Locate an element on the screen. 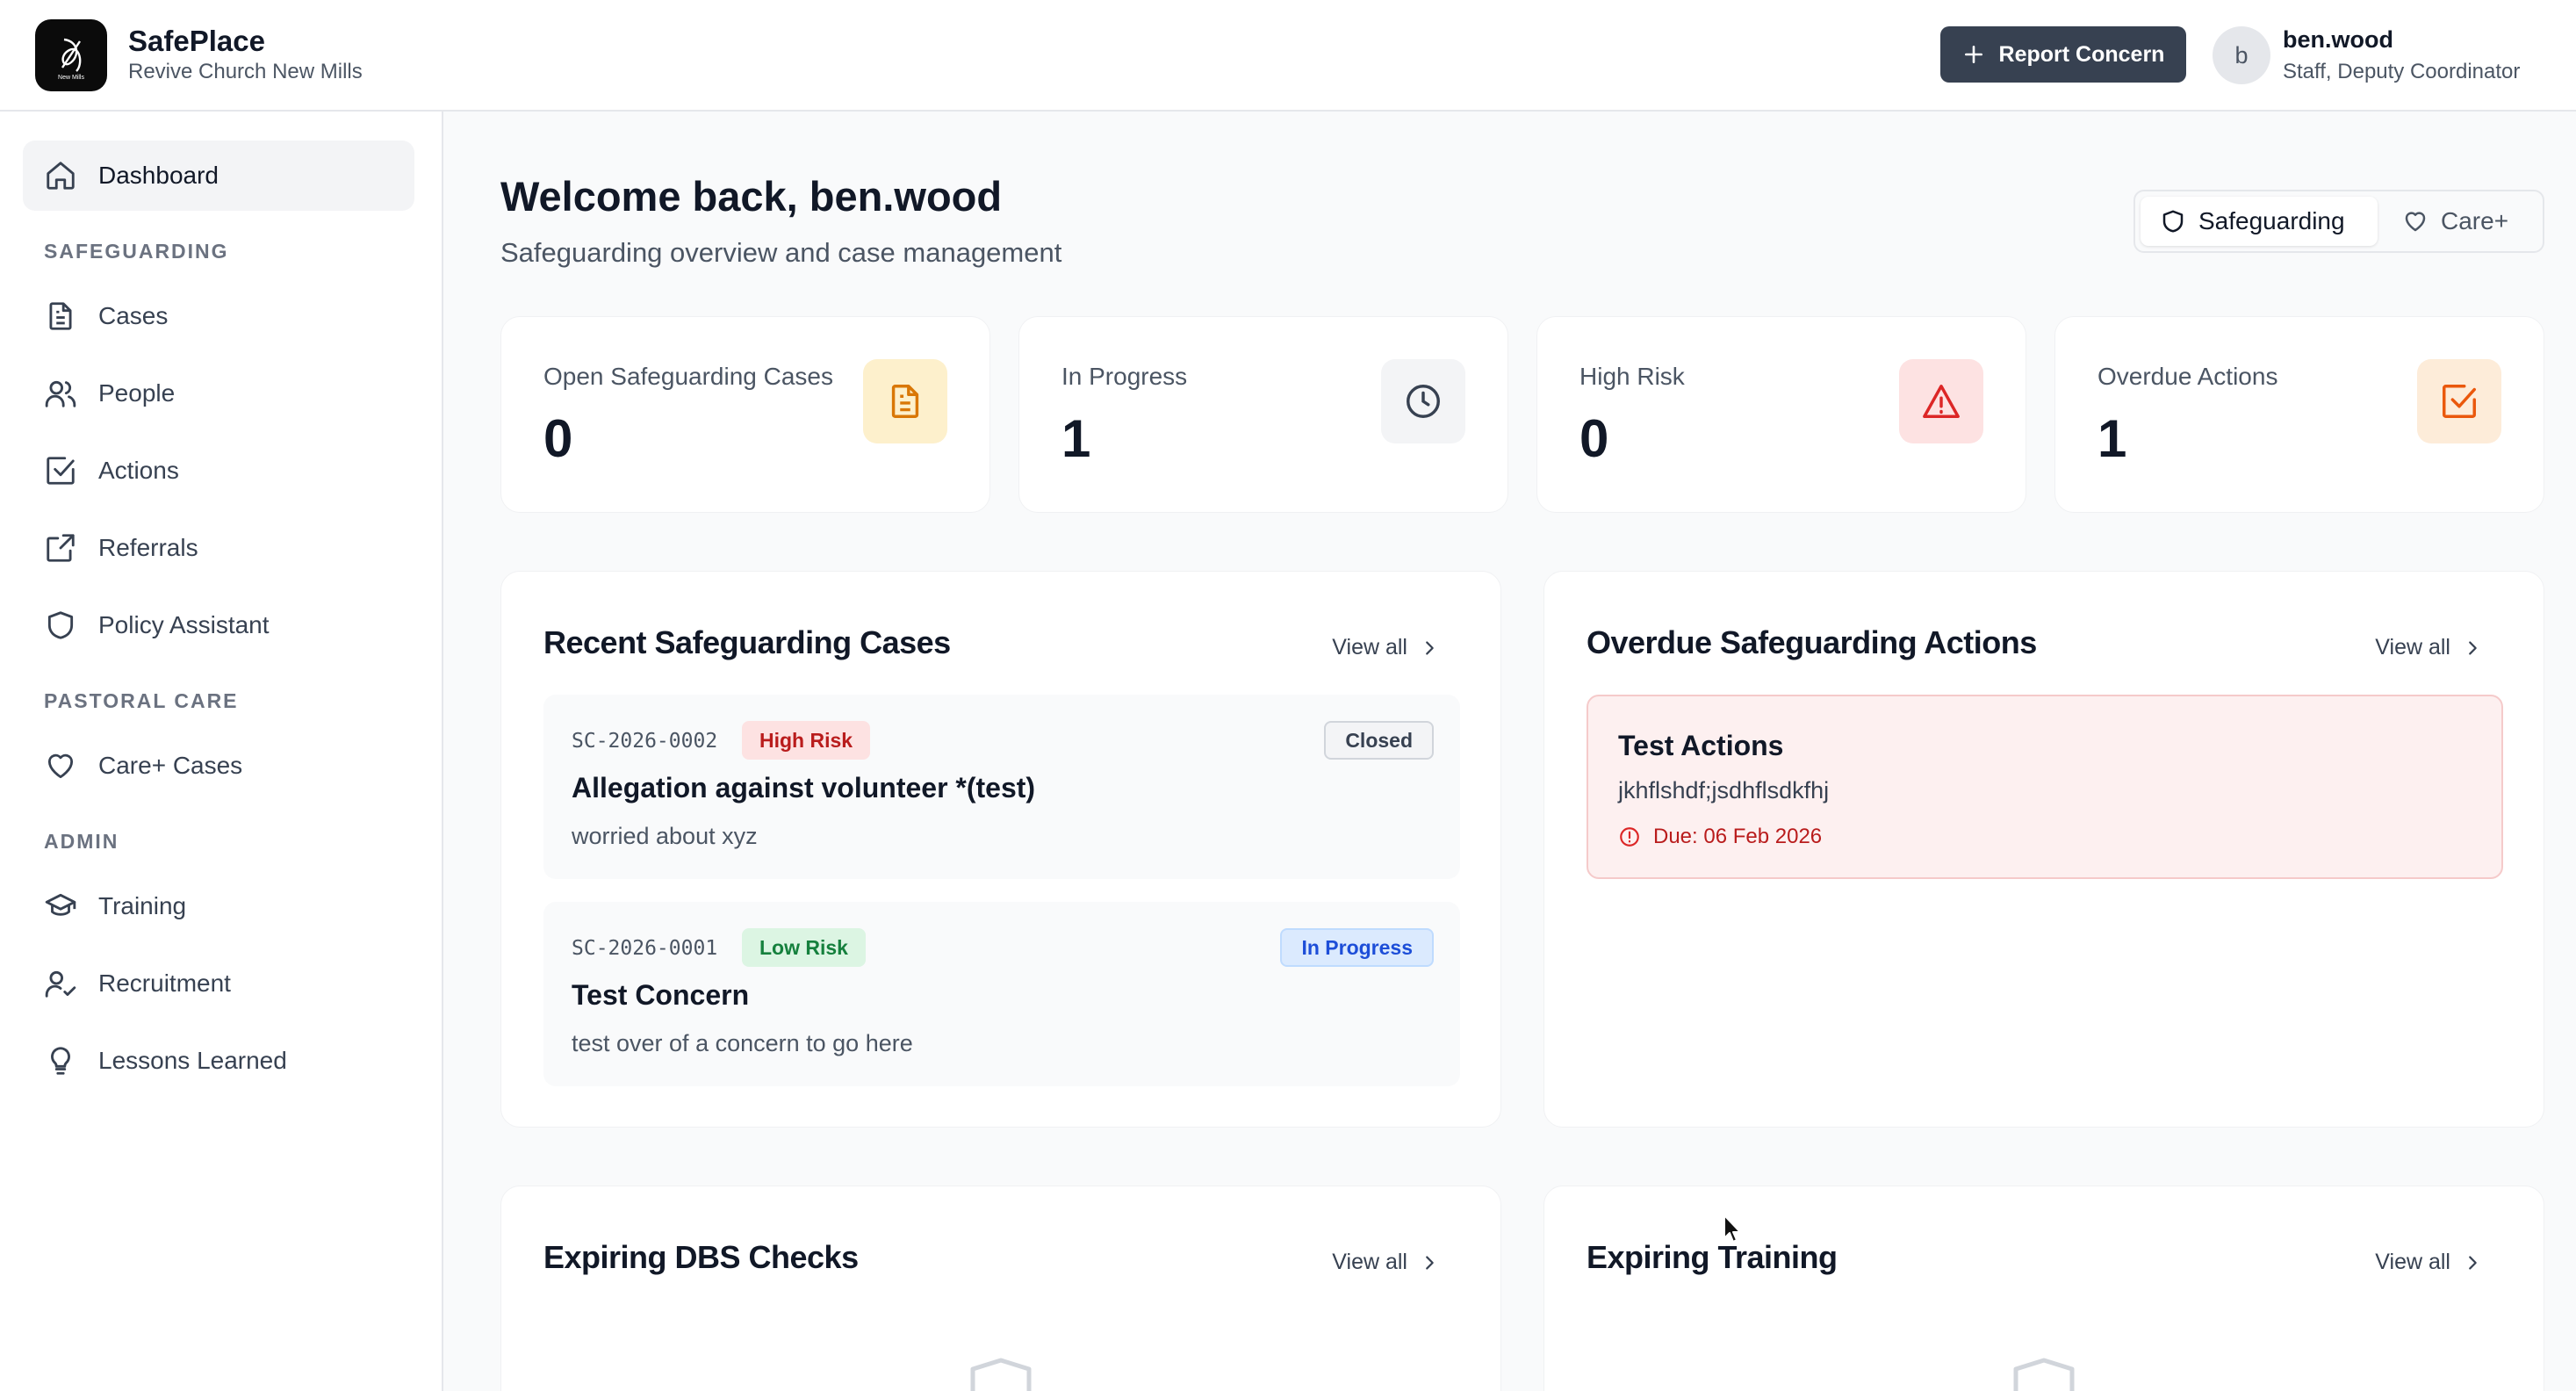 This screenshot has width=2576, height=1391. stat-card-open-cases: Open Safeguarding Cases 0 is located at coordinates (745, 414).